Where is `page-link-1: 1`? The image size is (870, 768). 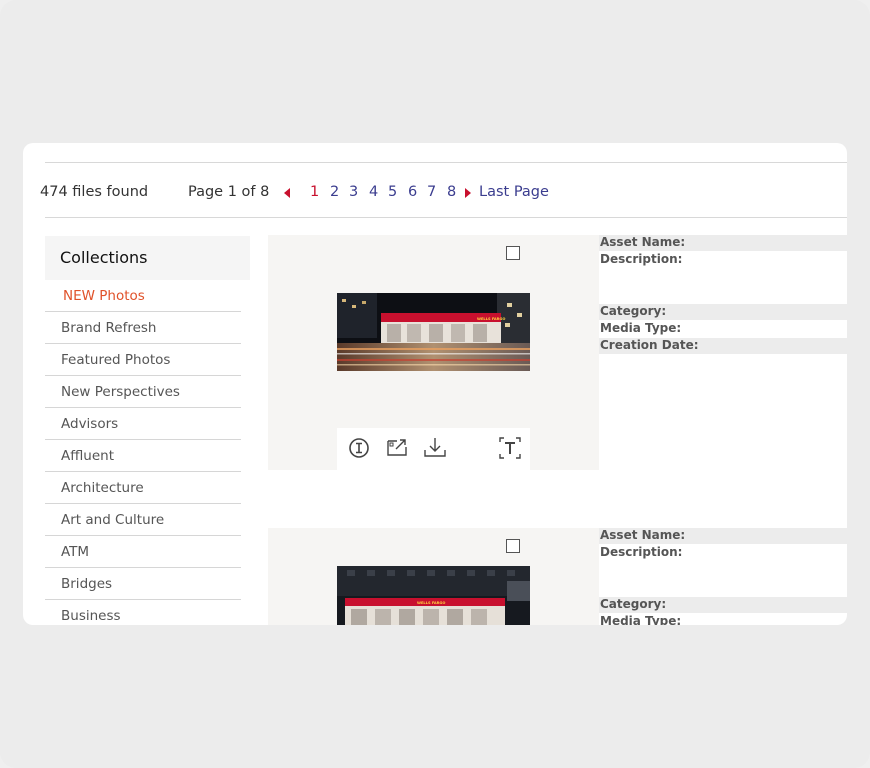 page-link-1: 1 is located at coordinates (314, 192).